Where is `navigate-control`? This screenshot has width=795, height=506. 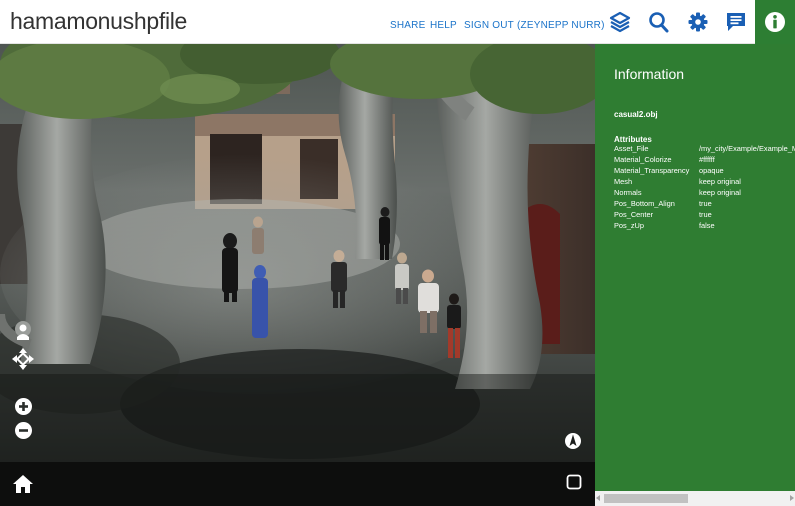
navigate-control is located at coordinates (23, 333).